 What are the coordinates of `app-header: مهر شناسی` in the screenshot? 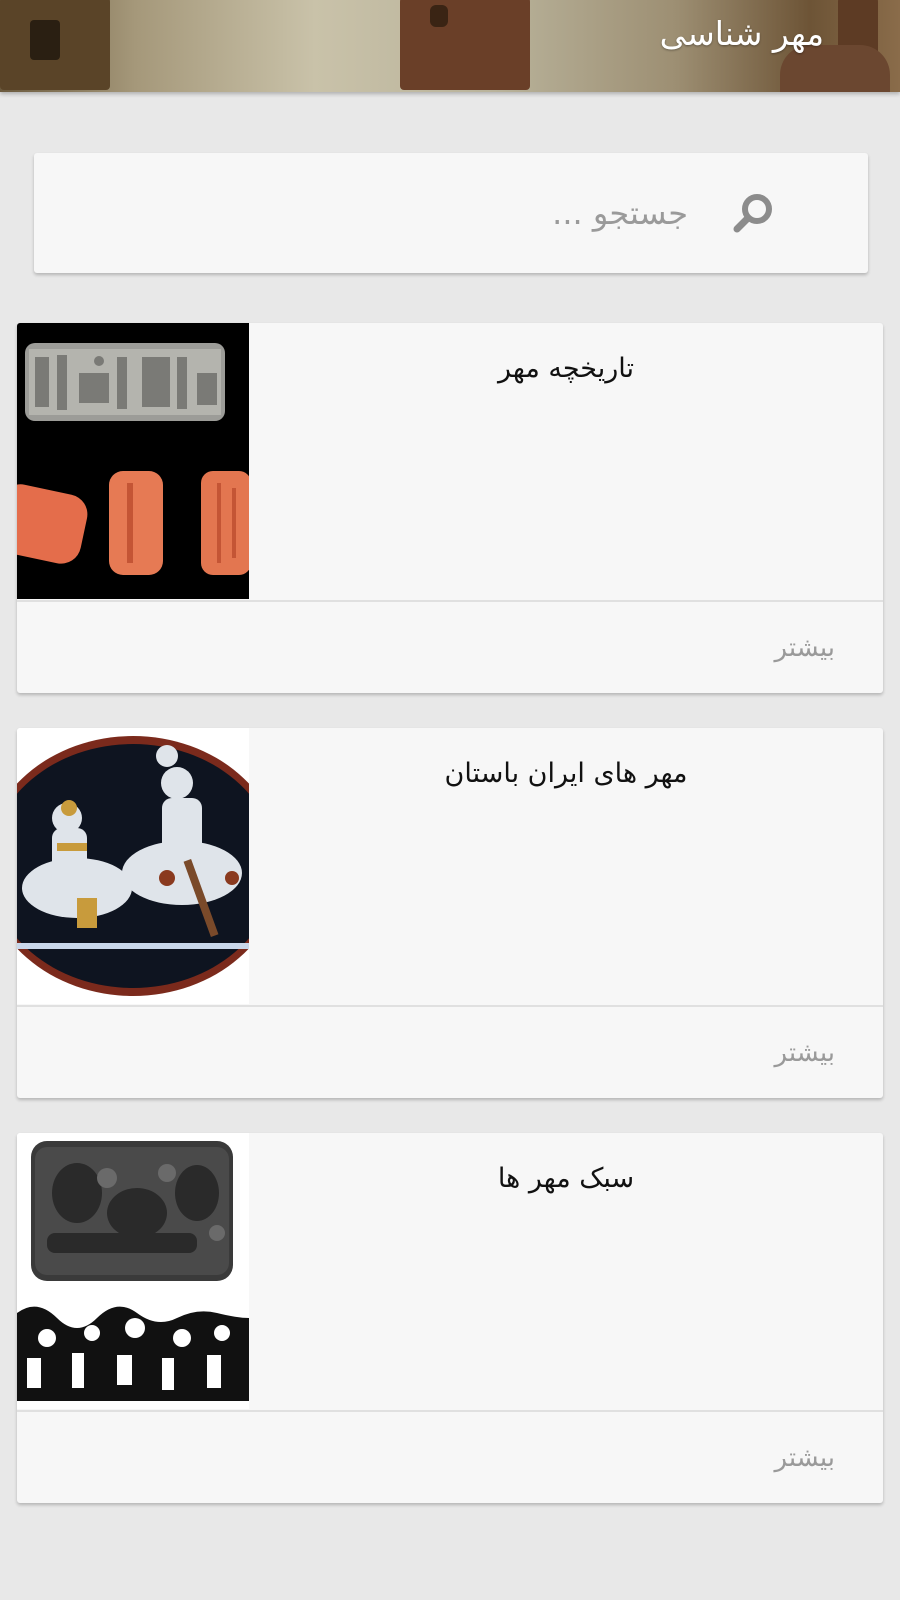 It's located at (450, 46).